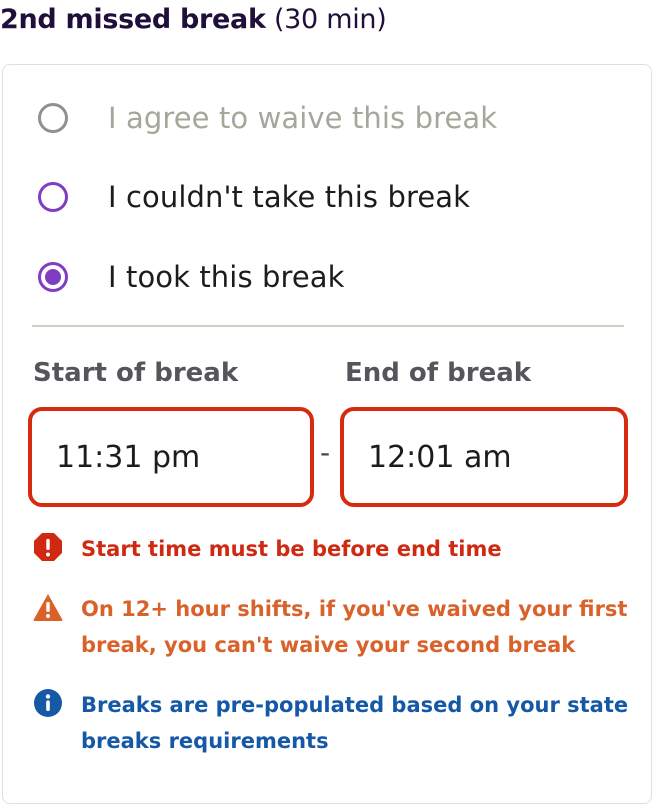 The width and height of the screenshot is (656, 804). I want to click on radio-selected-dot, so click(53, 277).